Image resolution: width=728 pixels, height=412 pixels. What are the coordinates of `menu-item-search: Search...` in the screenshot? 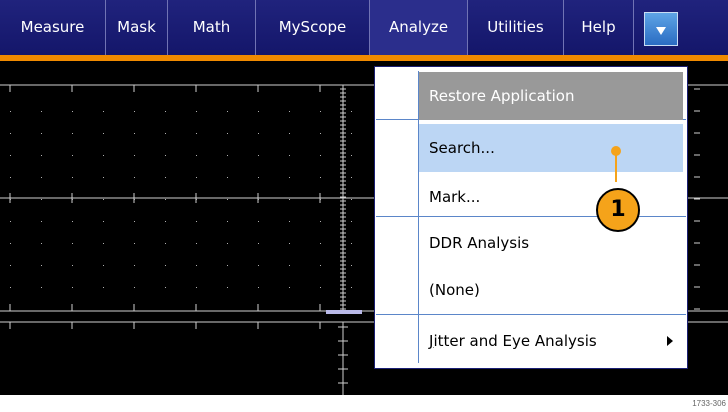 It's located at (551, 148).